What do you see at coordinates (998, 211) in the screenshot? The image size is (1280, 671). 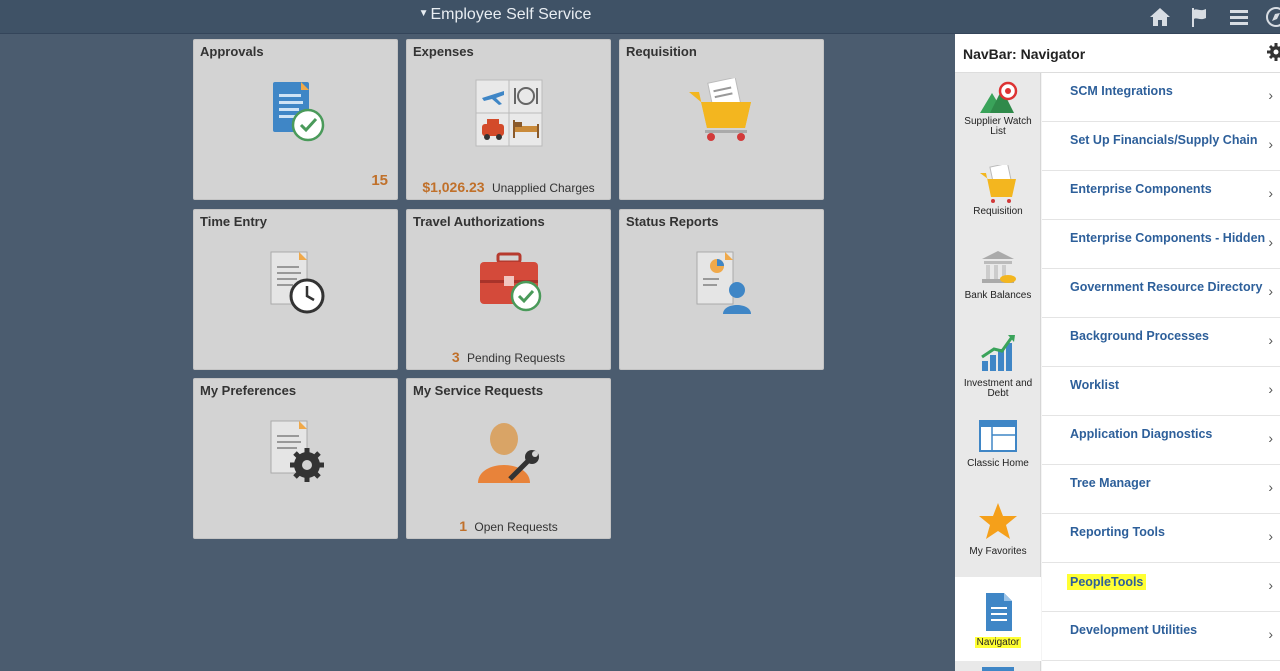 I see `side-label: Requisition` at bounding box center [998, 211].